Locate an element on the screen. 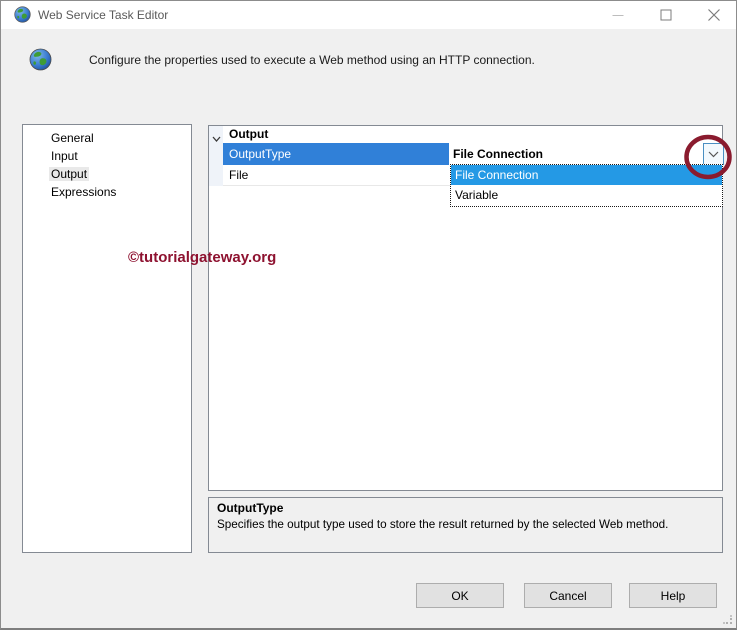 This screenshot has width=737, height=630. property-value: File Connection is located at coordinates (585, 154).